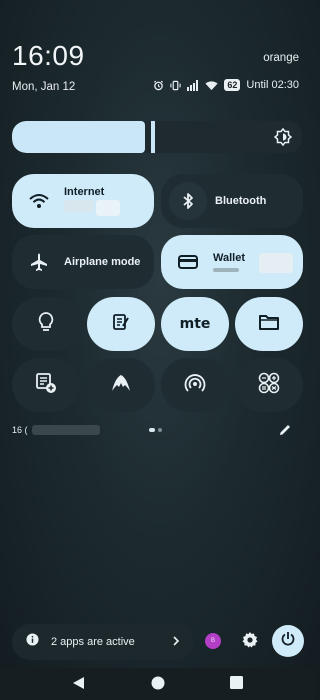 This screenshot has width=320, height=700. I want to click on signal-icon, so click(193, 85).